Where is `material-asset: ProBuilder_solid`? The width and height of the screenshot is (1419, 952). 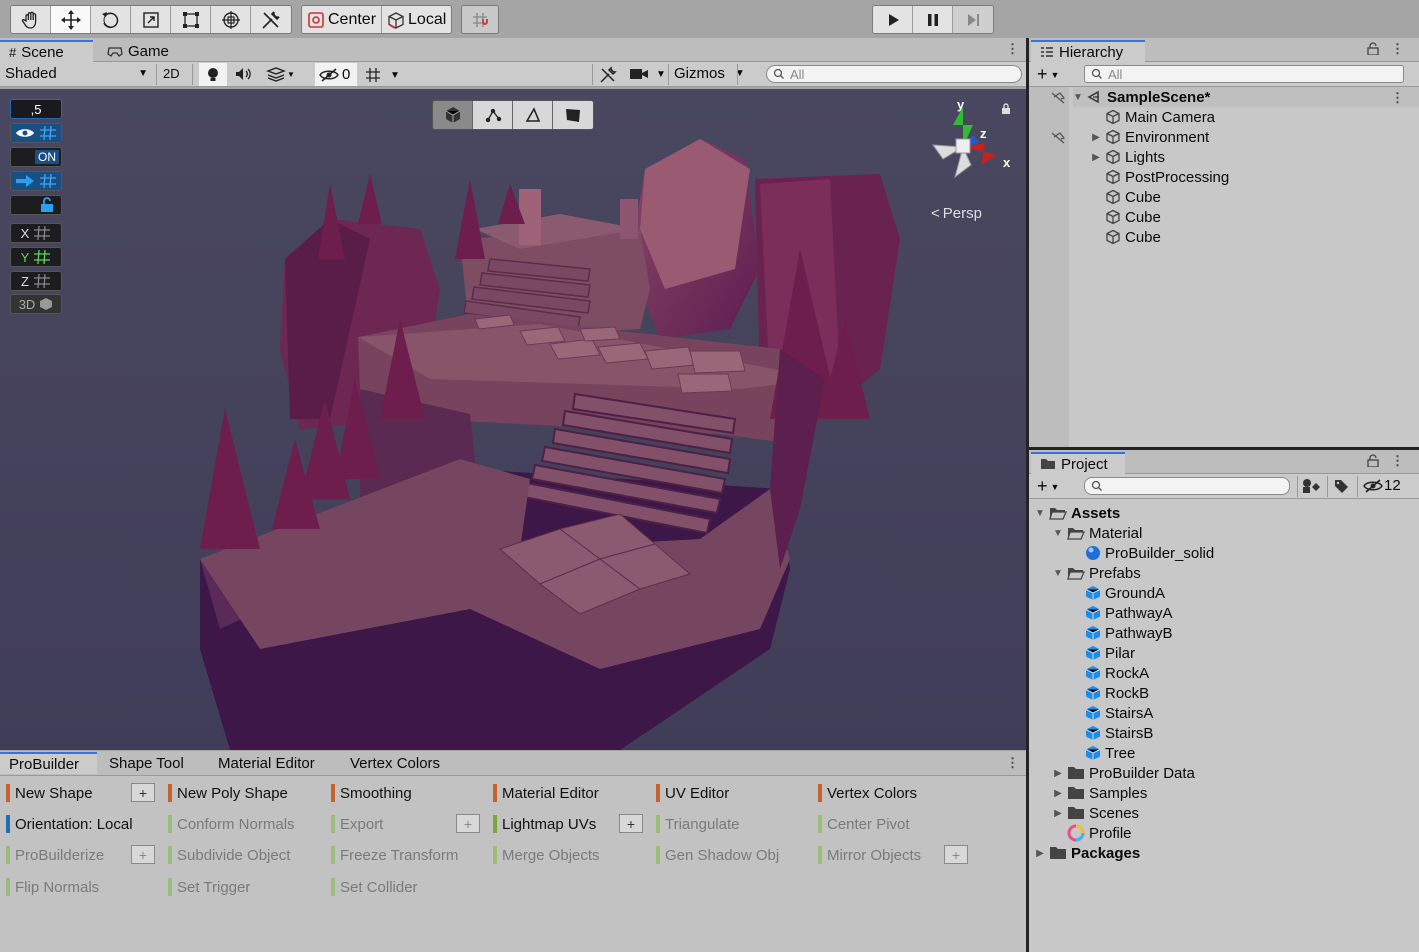 material-asset: ProBuilder_solid is located at coordinates (1142, 553).